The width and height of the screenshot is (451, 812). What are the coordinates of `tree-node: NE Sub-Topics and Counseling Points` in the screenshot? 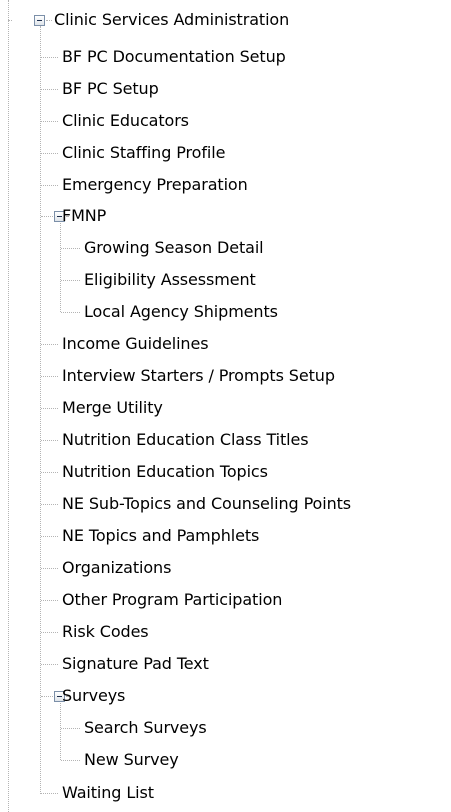 It's located at (206, 504).